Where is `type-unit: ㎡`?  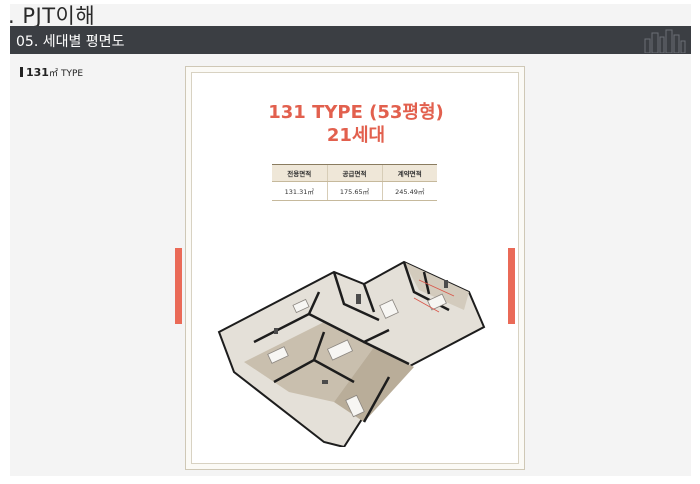
type-unit: ㎡ is located at coordinates (53, 74).